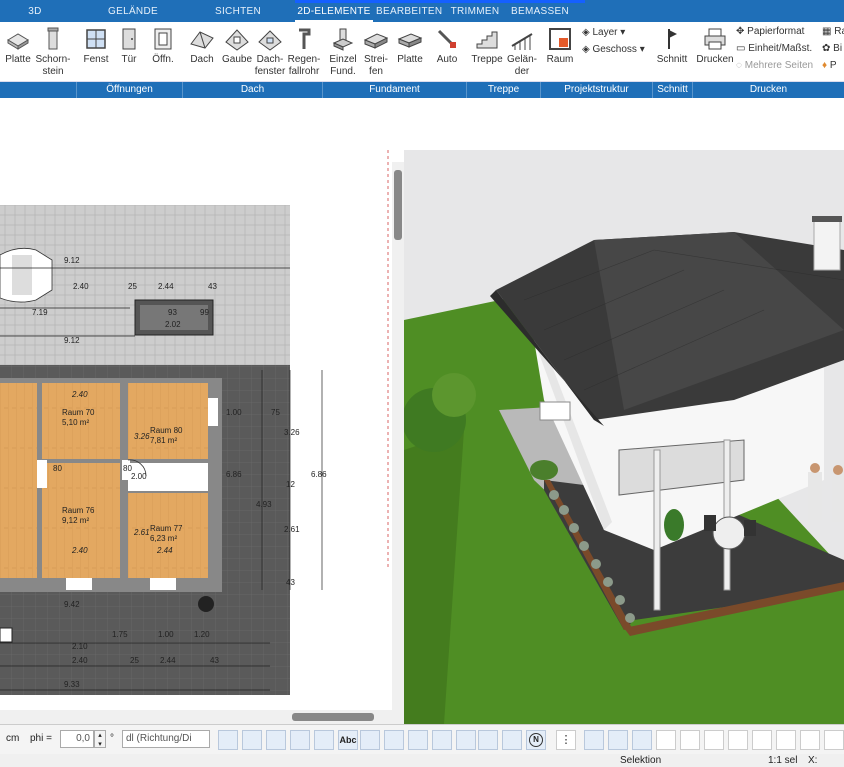  Describe the element at coordinates (566, 740) in the screenshot. I see `more-options-icon: ⋮` at that location.